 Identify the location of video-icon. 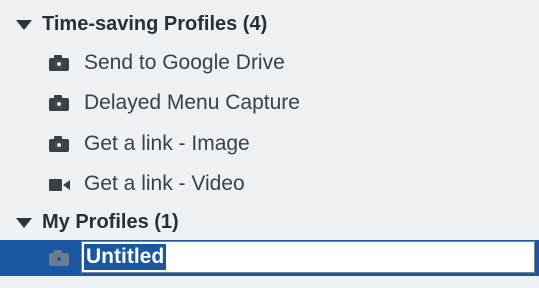
(59, 184).